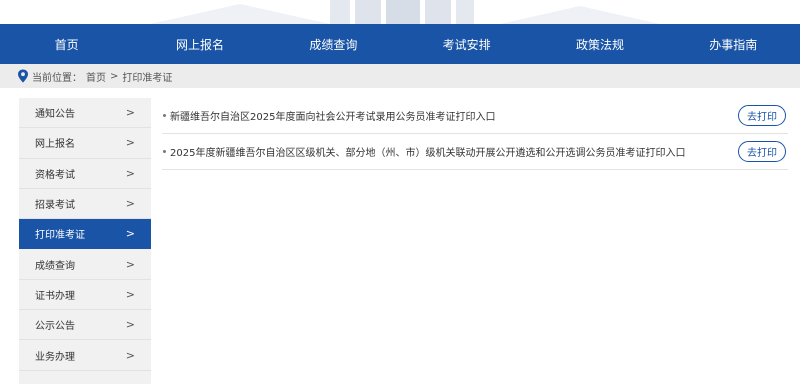 The image size is (800, 384). Describe the element at coordinates (66, 44) in the screenshot. I see `nav-home: 首页` at that location.